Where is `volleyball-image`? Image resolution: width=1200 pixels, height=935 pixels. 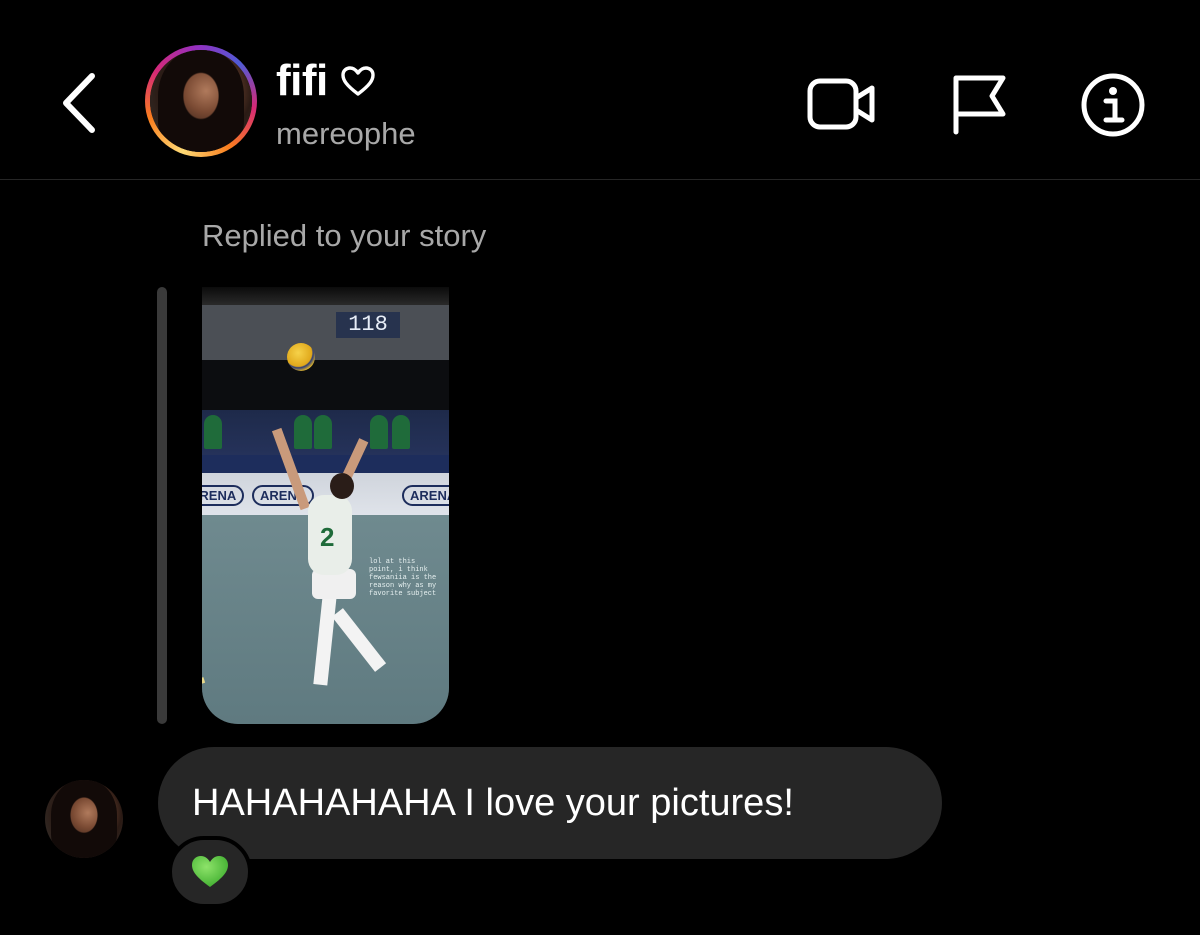 volleyball-image is located at coordinates (301, 357).